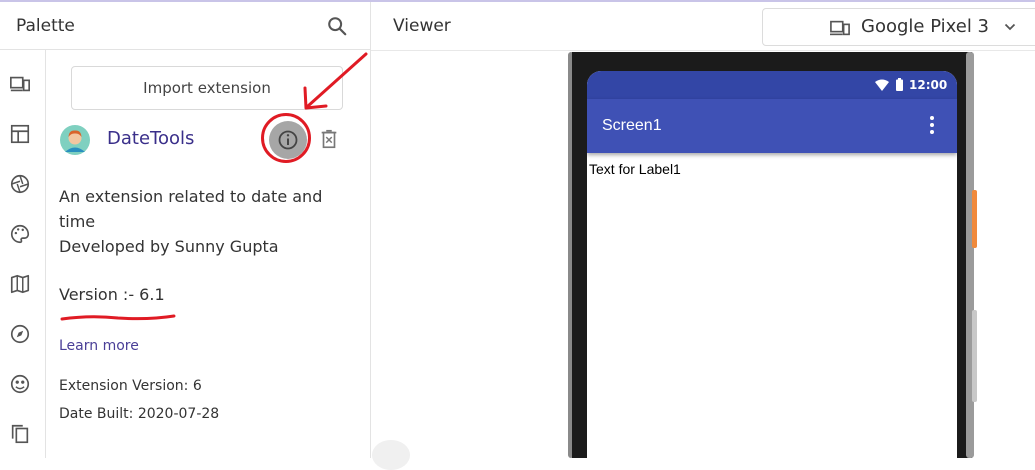 The image size is (1035, 470). I want to click on avatar, so click(75, 140).